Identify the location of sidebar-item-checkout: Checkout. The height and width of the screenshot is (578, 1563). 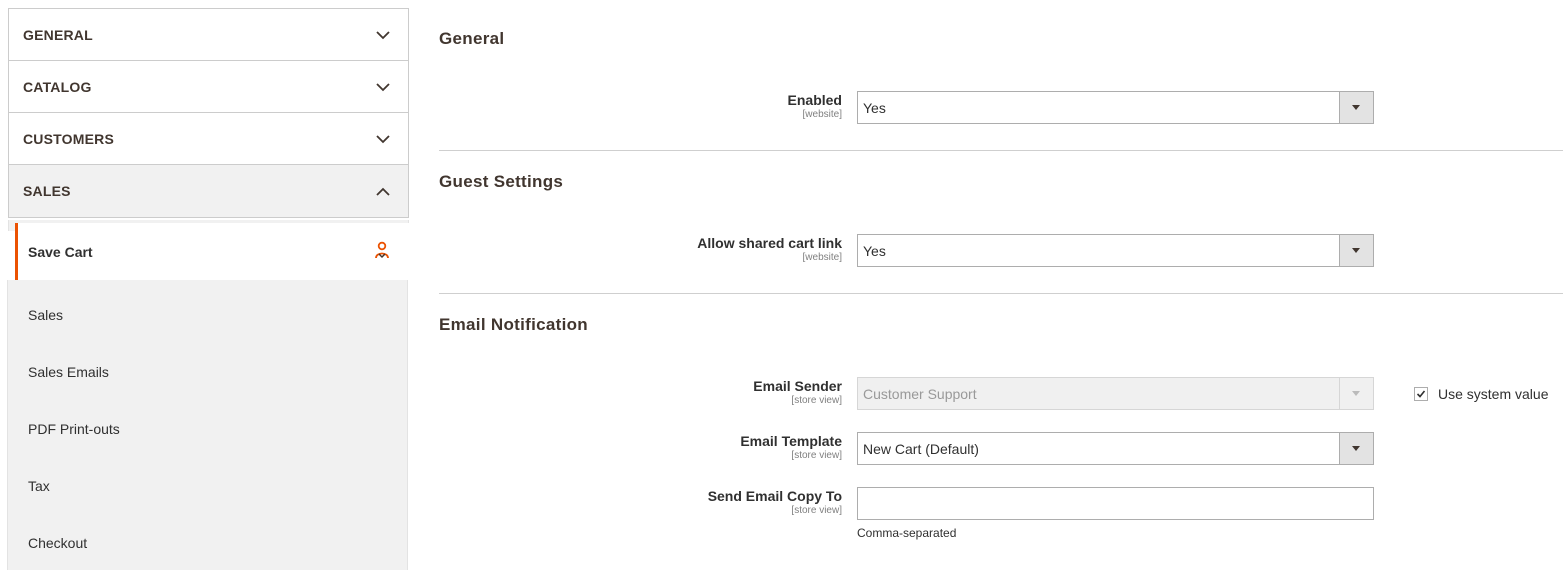
(57, 543).